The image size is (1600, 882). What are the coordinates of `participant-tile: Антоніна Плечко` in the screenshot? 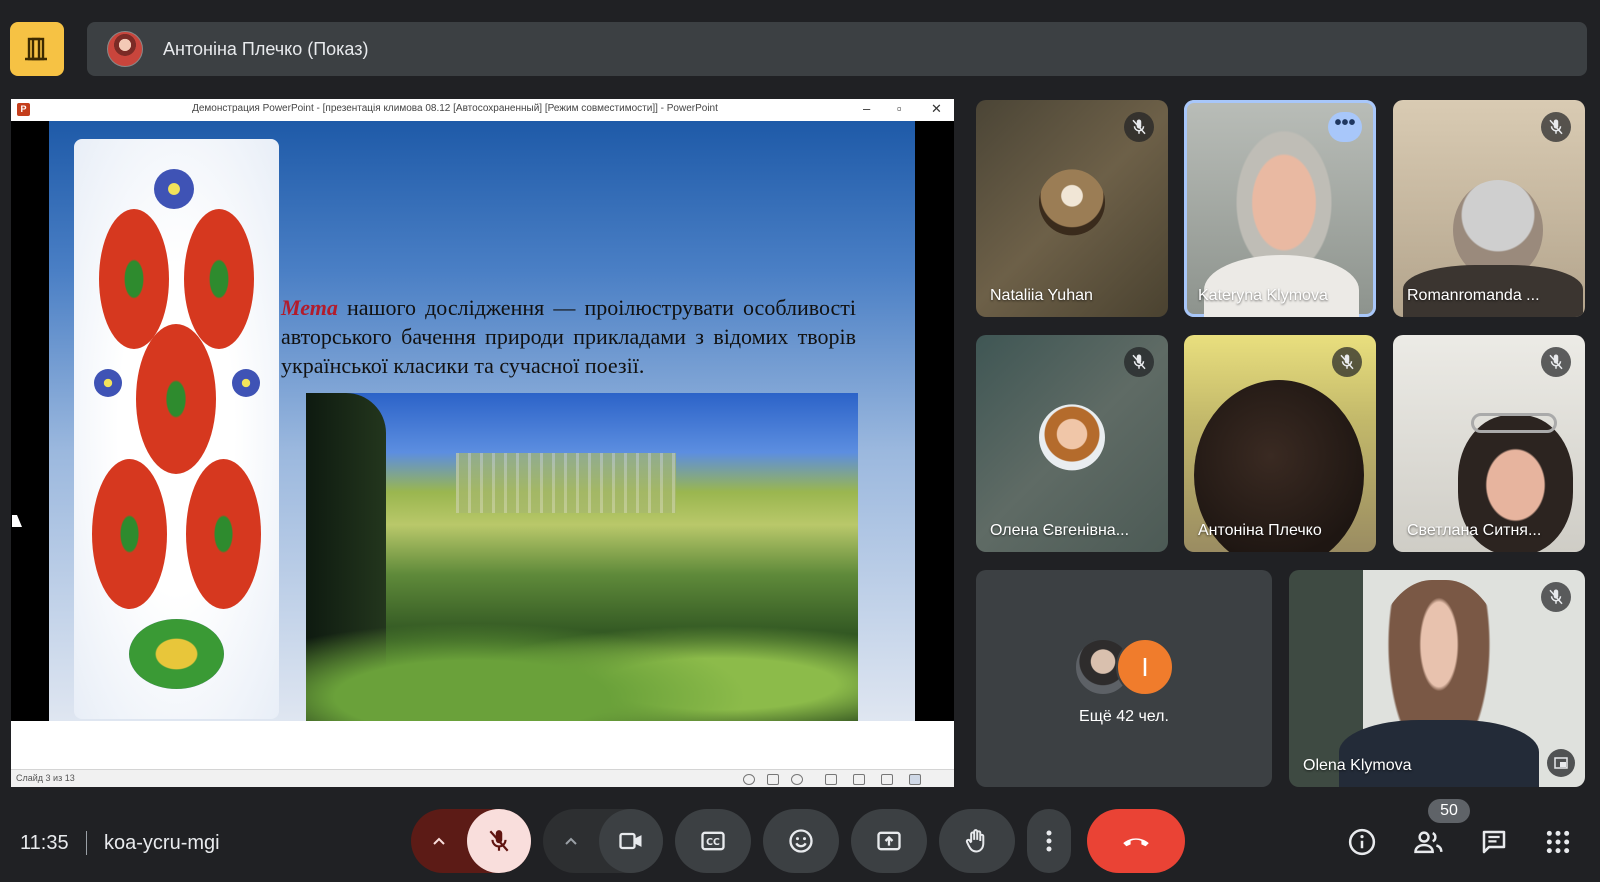 It's located at (1280, 443).